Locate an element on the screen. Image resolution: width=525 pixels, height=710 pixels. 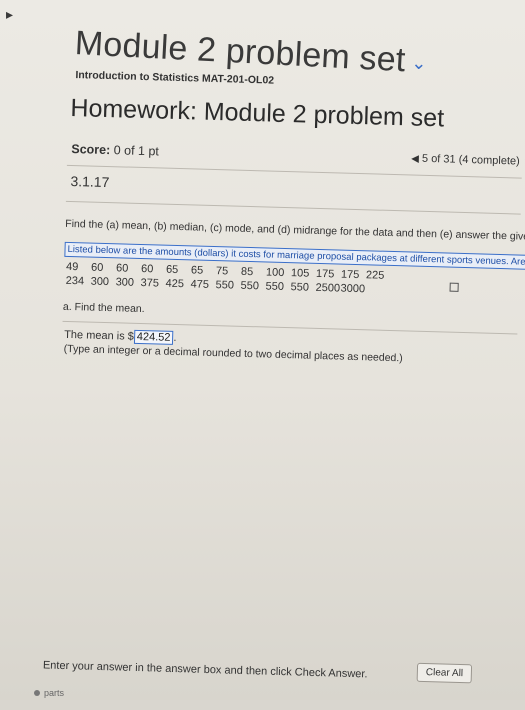
score: Score: 0 of 1 pt is located at coordinates (115, 150).